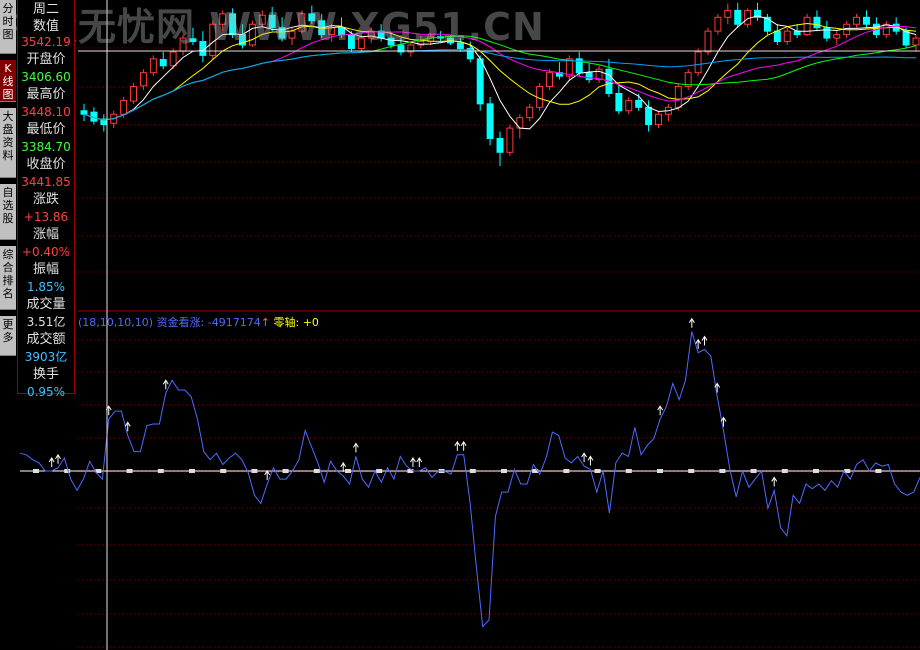 This screenshot has width=920, height=650. I want to click on side-tab-3: 自选股, so click(8, 212).